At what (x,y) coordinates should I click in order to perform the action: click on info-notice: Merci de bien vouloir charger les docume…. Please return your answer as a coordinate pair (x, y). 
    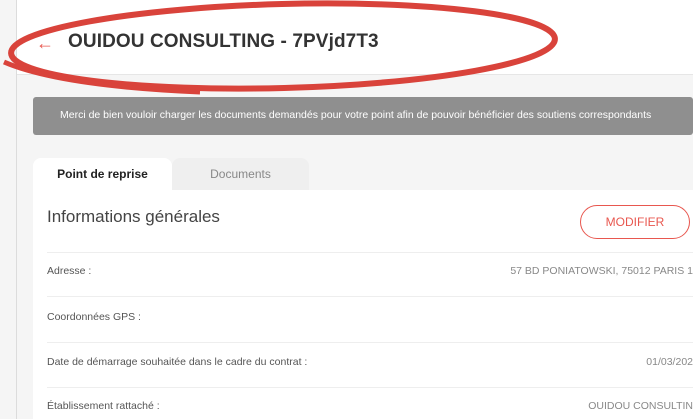
    Looking at the image, I should click on (363, 116).